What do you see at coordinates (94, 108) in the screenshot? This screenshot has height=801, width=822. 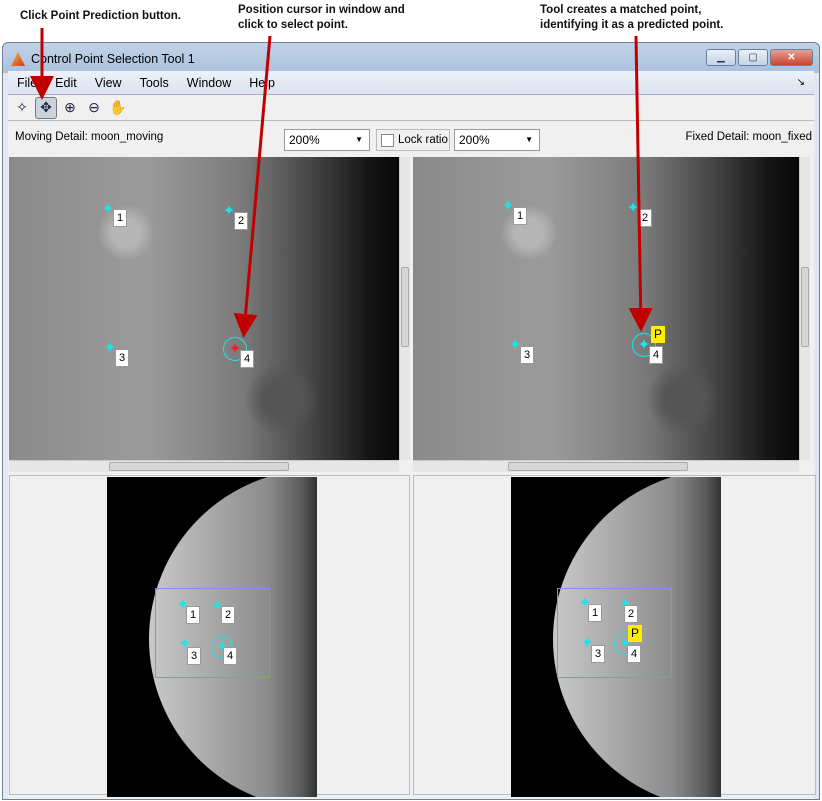 I see `zoom-out-icon: ⊖` at bounding box center [94, 108].